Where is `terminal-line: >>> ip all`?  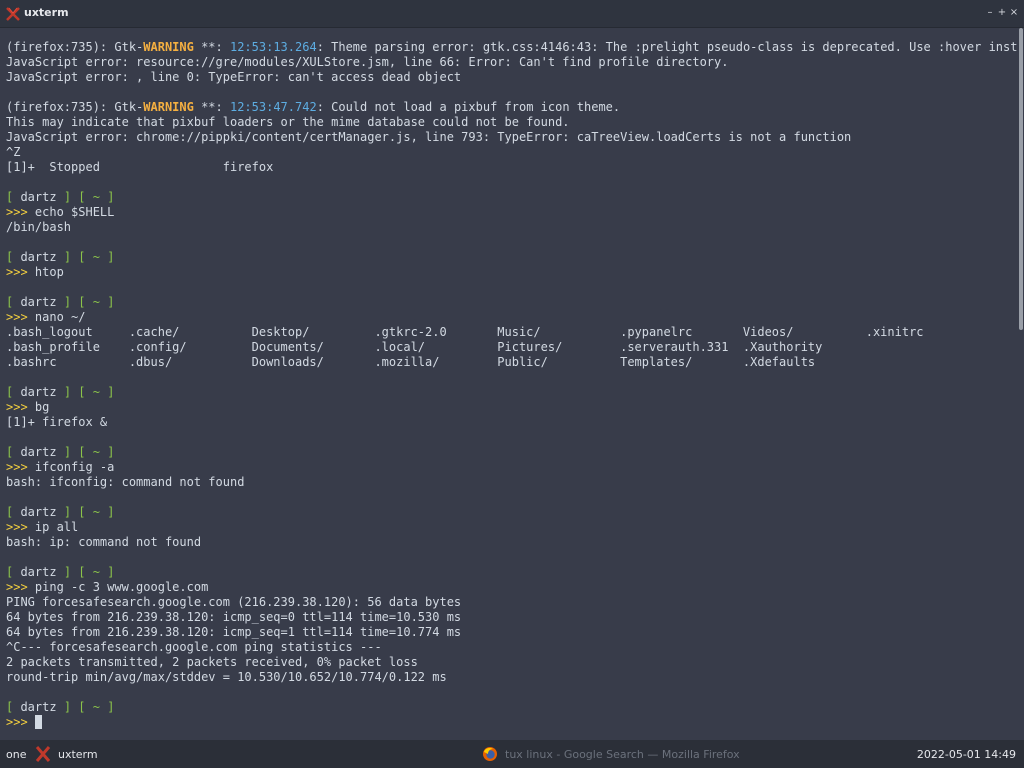 terminal-line: >>> ip all is located at coordinates (512, 527).